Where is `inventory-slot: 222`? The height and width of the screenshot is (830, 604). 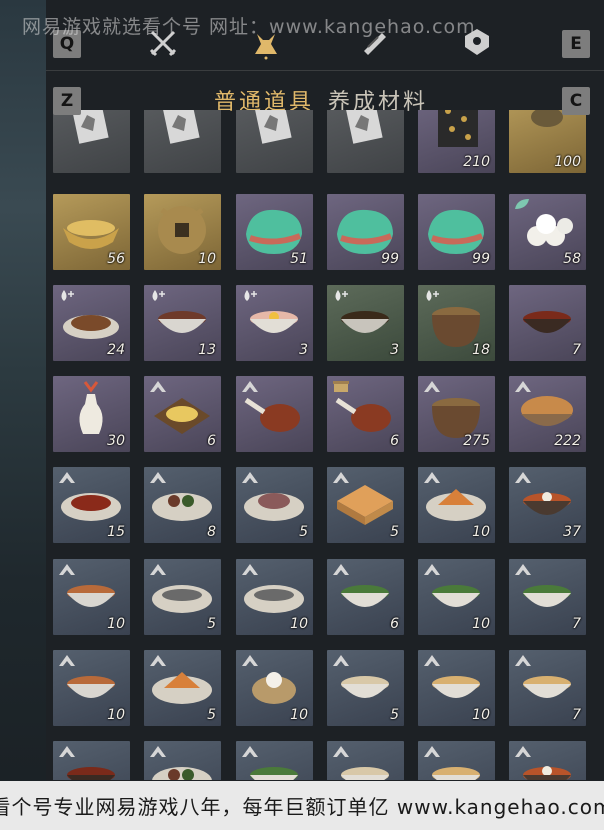
inventory-slot: 222 is located at coordinates (547, 414).